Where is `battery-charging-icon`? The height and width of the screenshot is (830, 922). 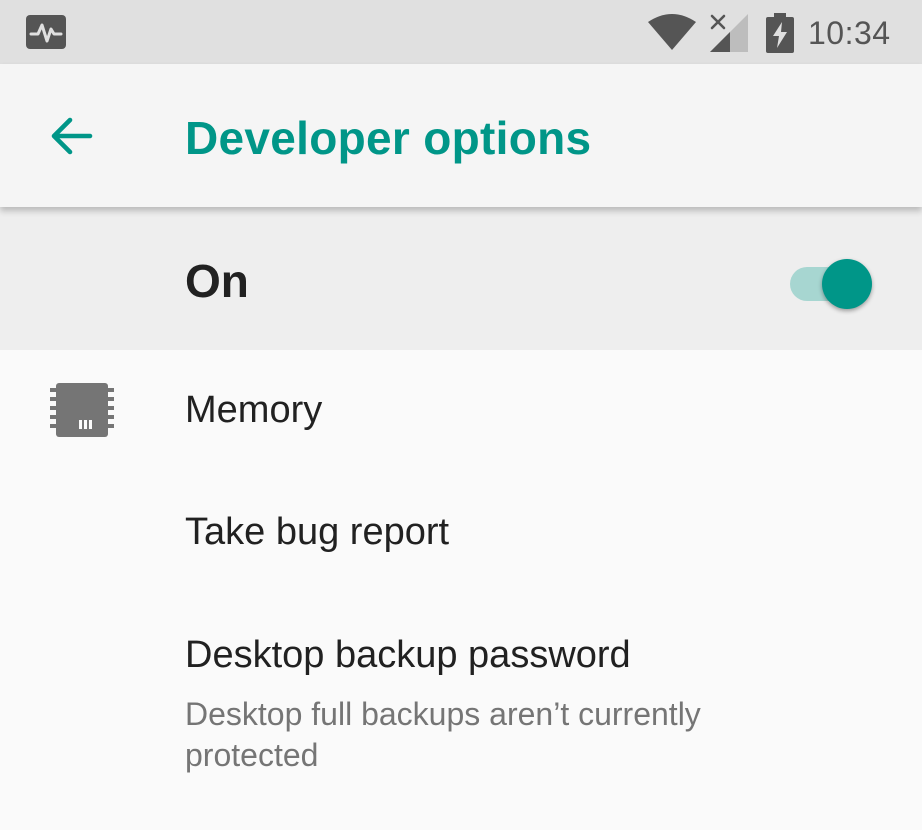 battery-charging-icon is located at coordinates (780, 33).